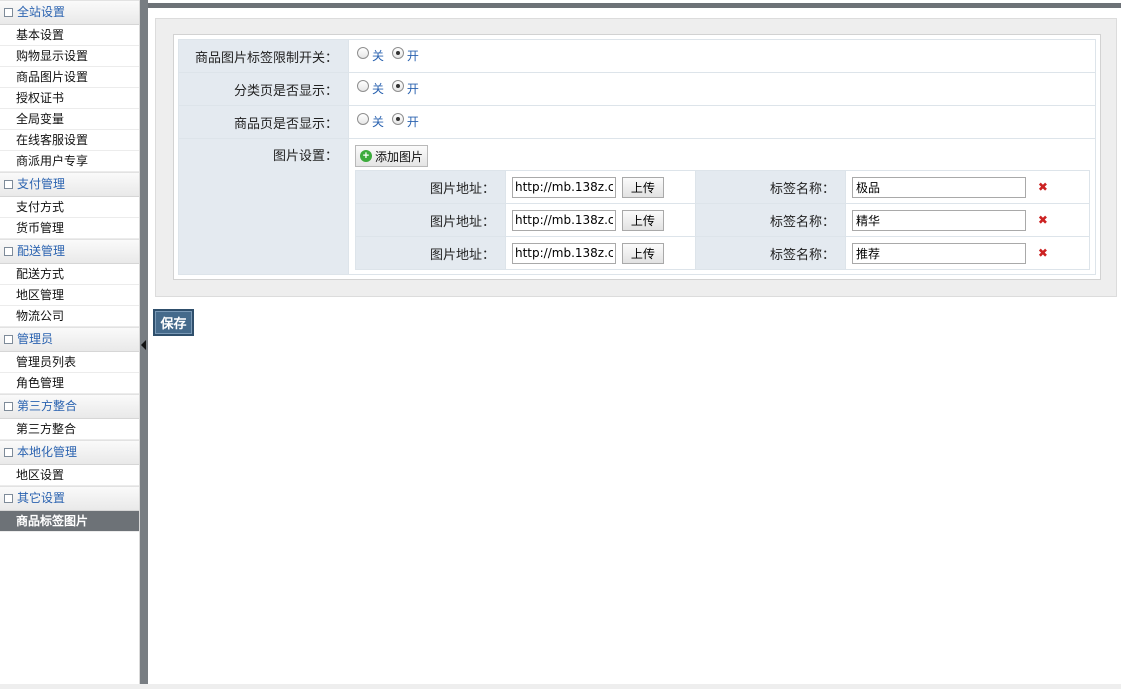  What do you see at coordinates (69, 498) in the screenshot?
I see `sidebar-group-header: 其它设置` at bounding box center [69, 498].